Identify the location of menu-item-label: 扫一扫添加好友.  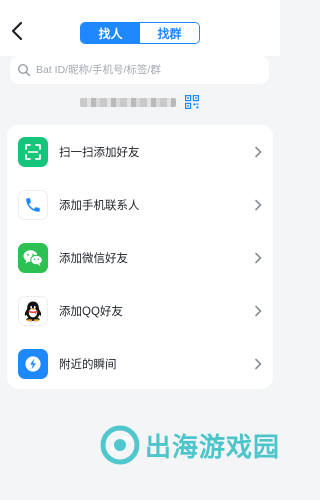
(99, 152).